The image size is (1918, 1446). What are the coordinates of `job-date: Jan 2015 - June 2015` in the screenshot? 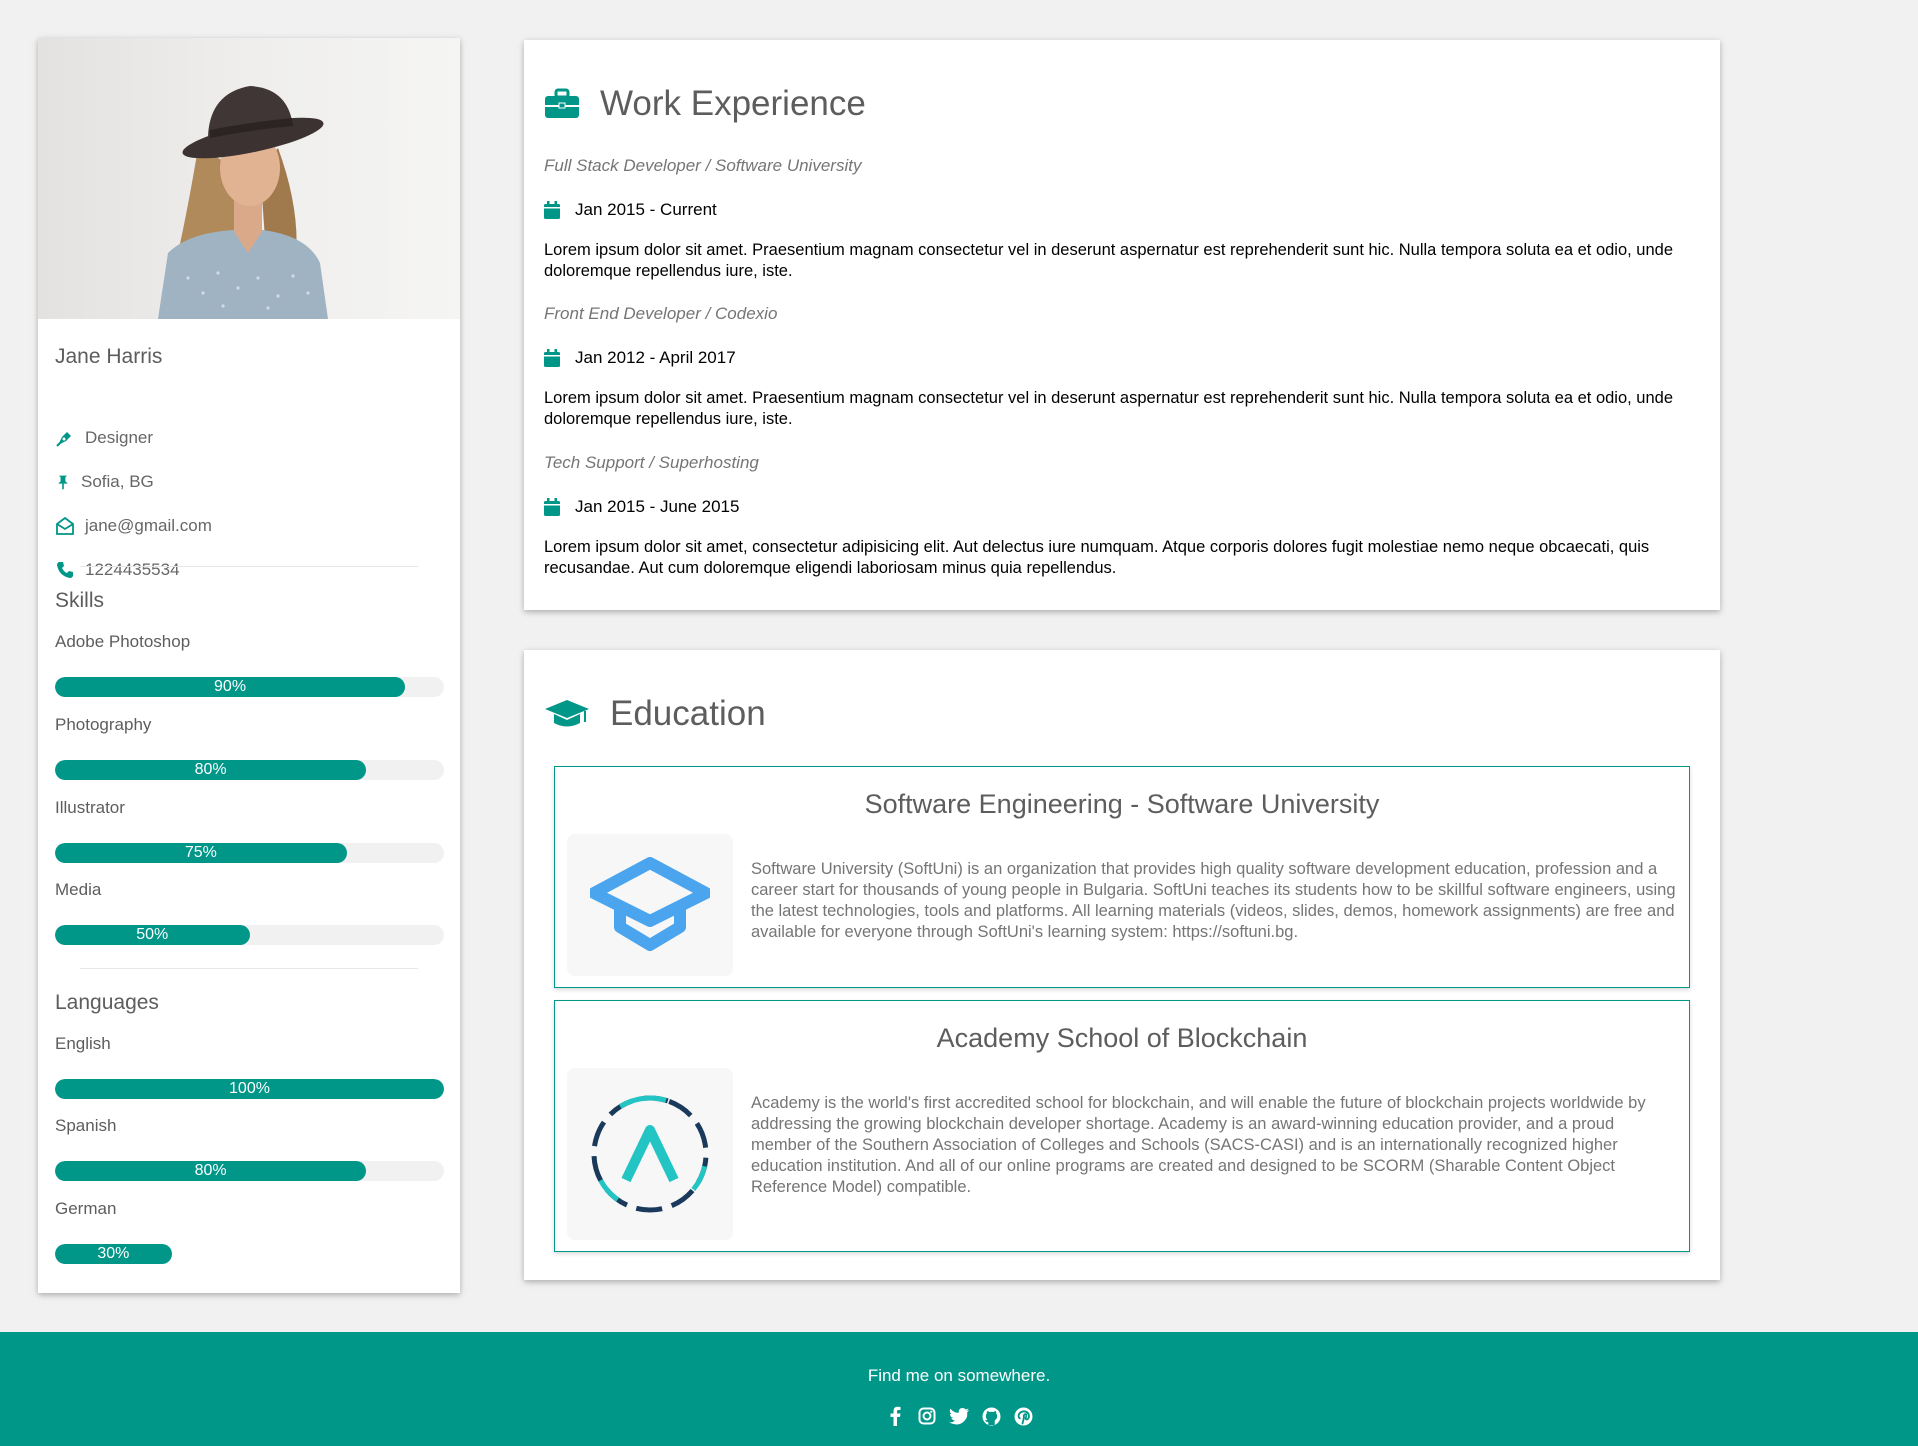 It's located at (641, 507).